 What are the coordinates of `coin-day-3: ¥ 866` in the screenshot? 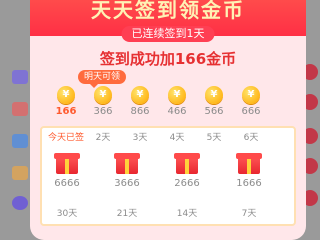 It's located at (140, 101).